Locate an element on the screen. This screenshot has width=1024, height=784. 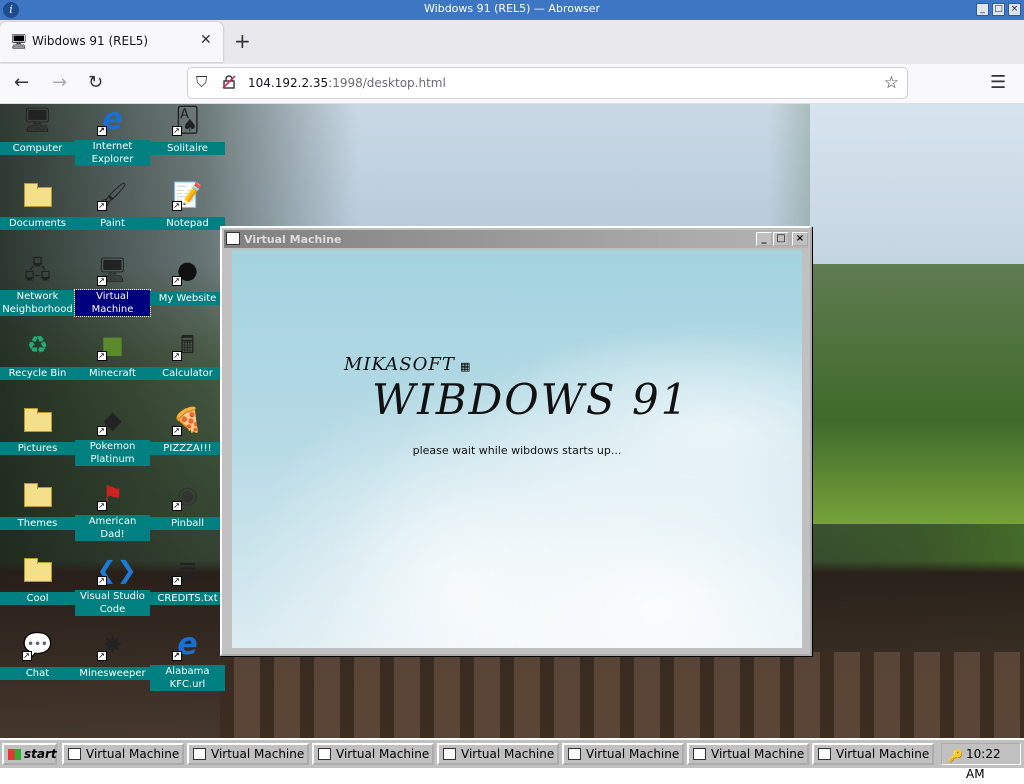
desktop-icon-label: Notepad is located at coordinates (187, 223).